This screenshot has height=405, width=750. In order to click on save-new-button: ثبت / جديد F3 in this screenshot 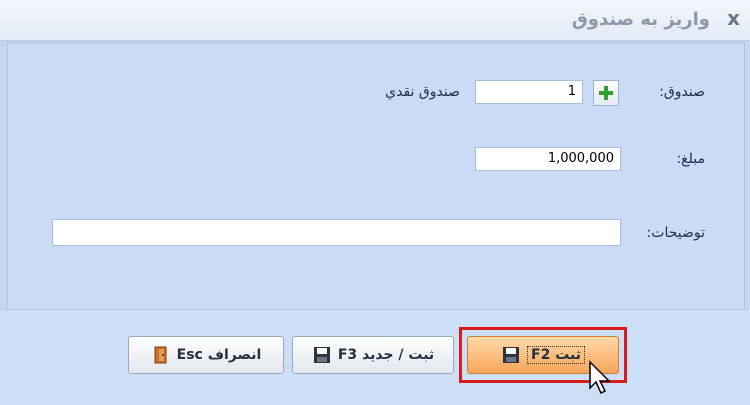, I will do `click(373, 355)`.